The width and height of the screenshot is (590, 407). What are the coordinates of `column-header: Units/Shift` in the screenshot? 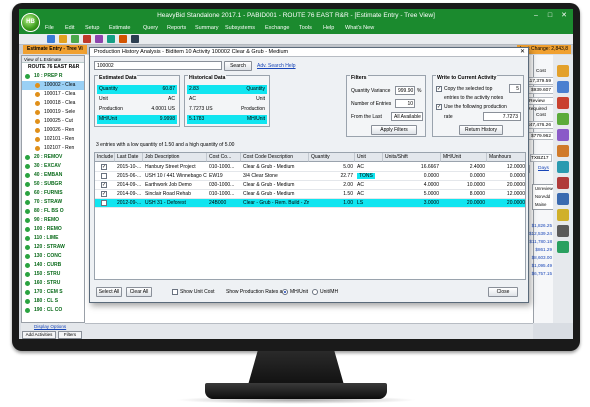 It's located at (412, 157).